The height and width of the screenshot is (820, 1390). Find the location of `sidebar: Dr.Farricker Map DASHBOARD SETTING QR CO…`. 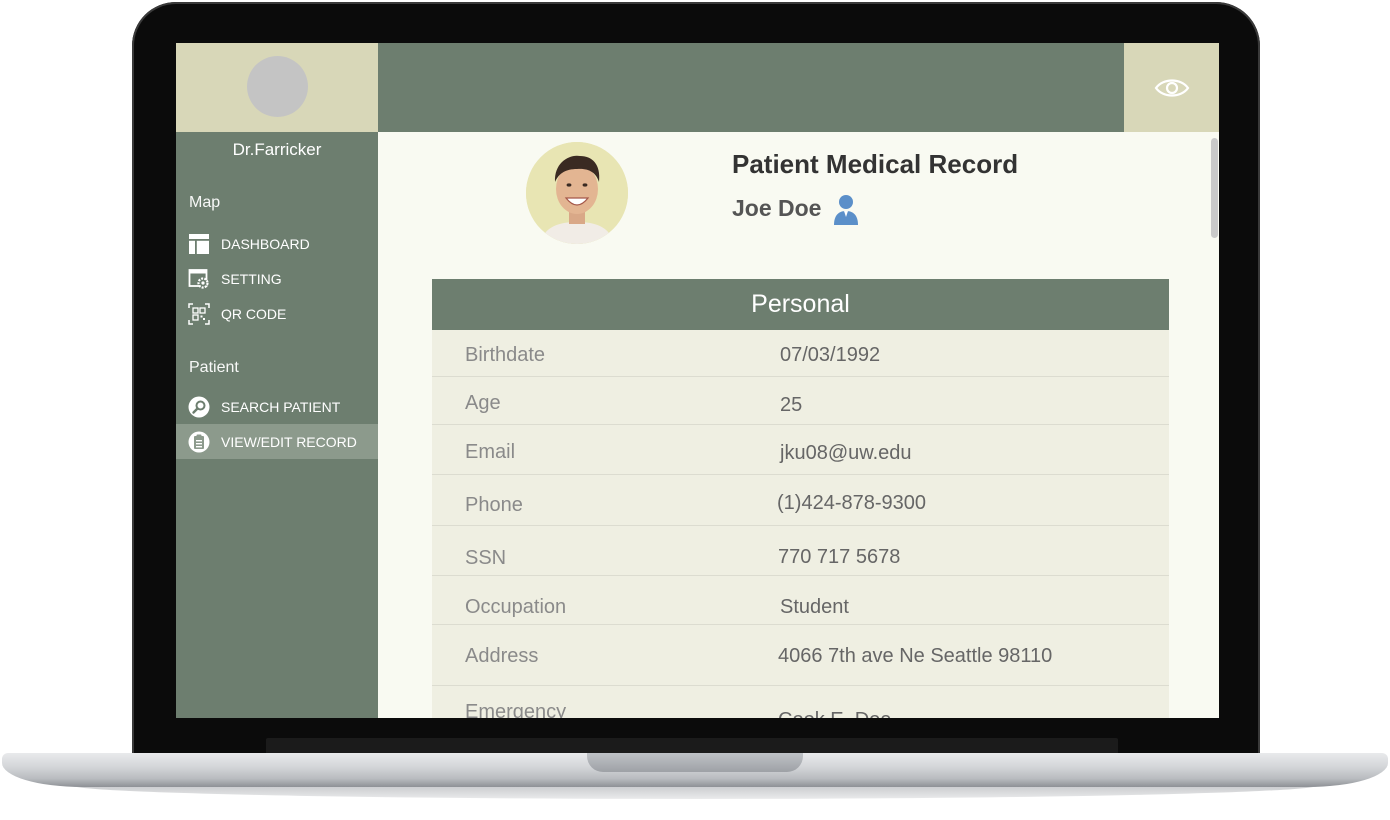

sidebar: Dr.Farricker Map DASHBOARD SETTING QR CO… is located at coordinates (277, 380).